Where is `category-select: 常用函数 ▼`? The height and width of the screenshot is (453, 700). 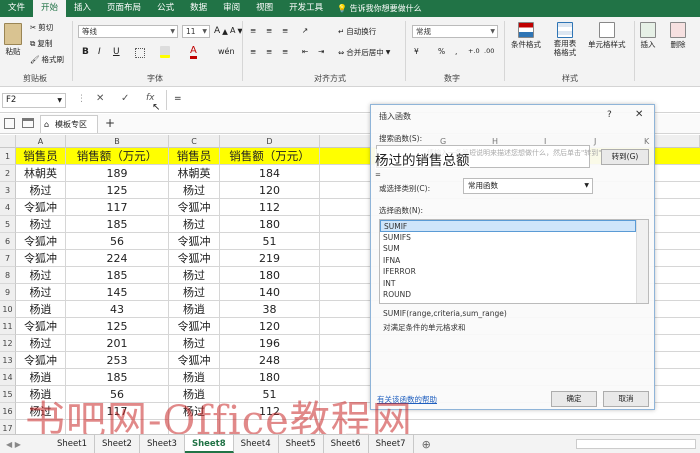
category-select: 常用函数 ▼ is located at coordinates (528, 186).